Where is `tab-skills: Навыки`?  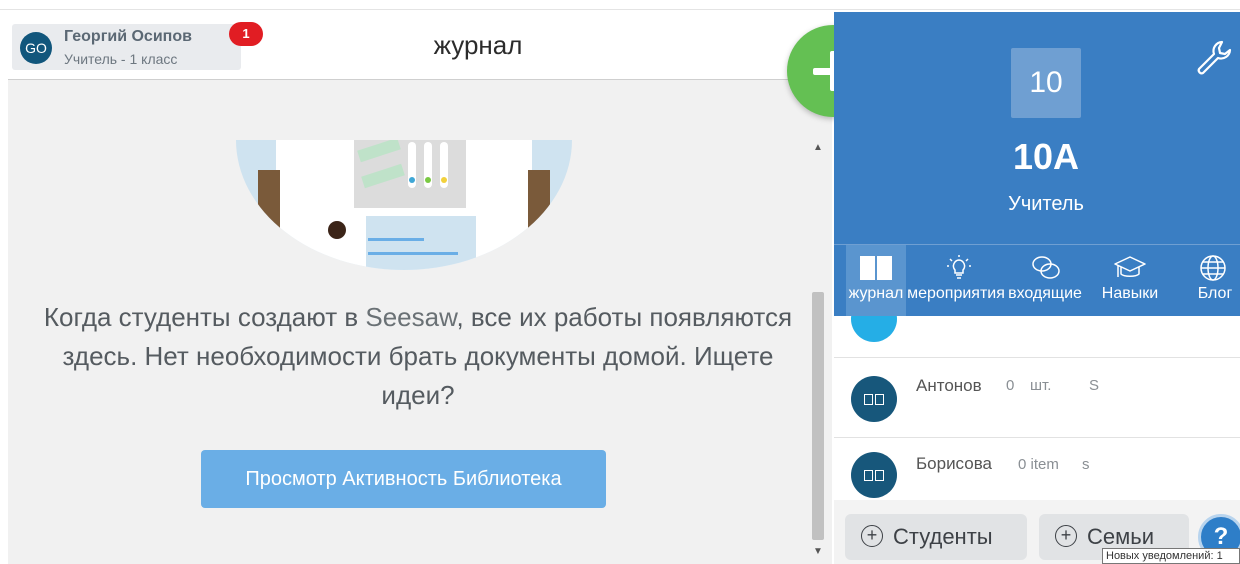
tab-skills: Навыки is located at coordinates (1130, 281).